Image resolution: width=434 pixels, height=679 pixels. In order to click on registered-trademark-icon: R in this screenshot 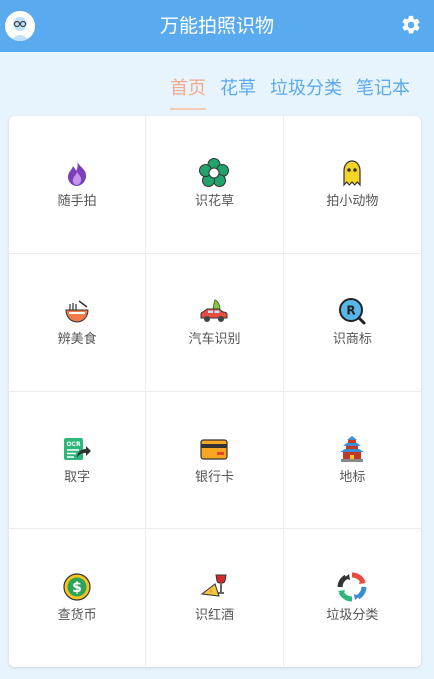, I will do `click(352, 311)`.